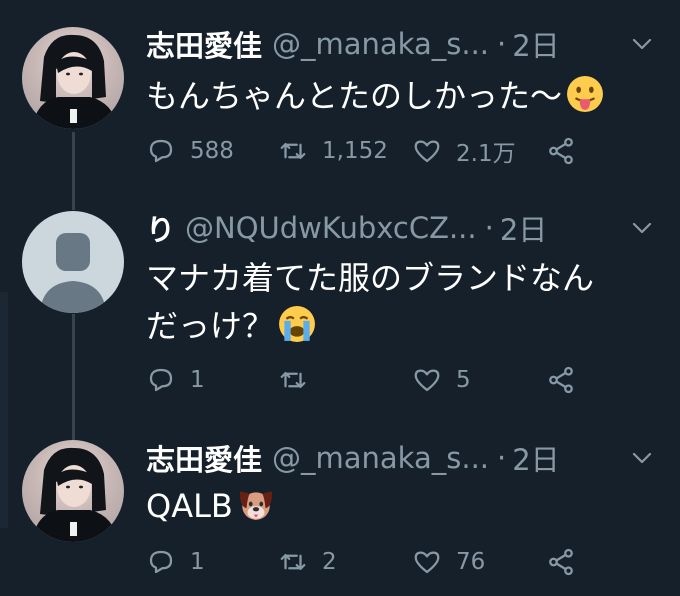 The height and width of the screenshot is (596, 680). I want to click on tweet-text-content: もんちゃんとたのしかった〜, so click(354, 96).